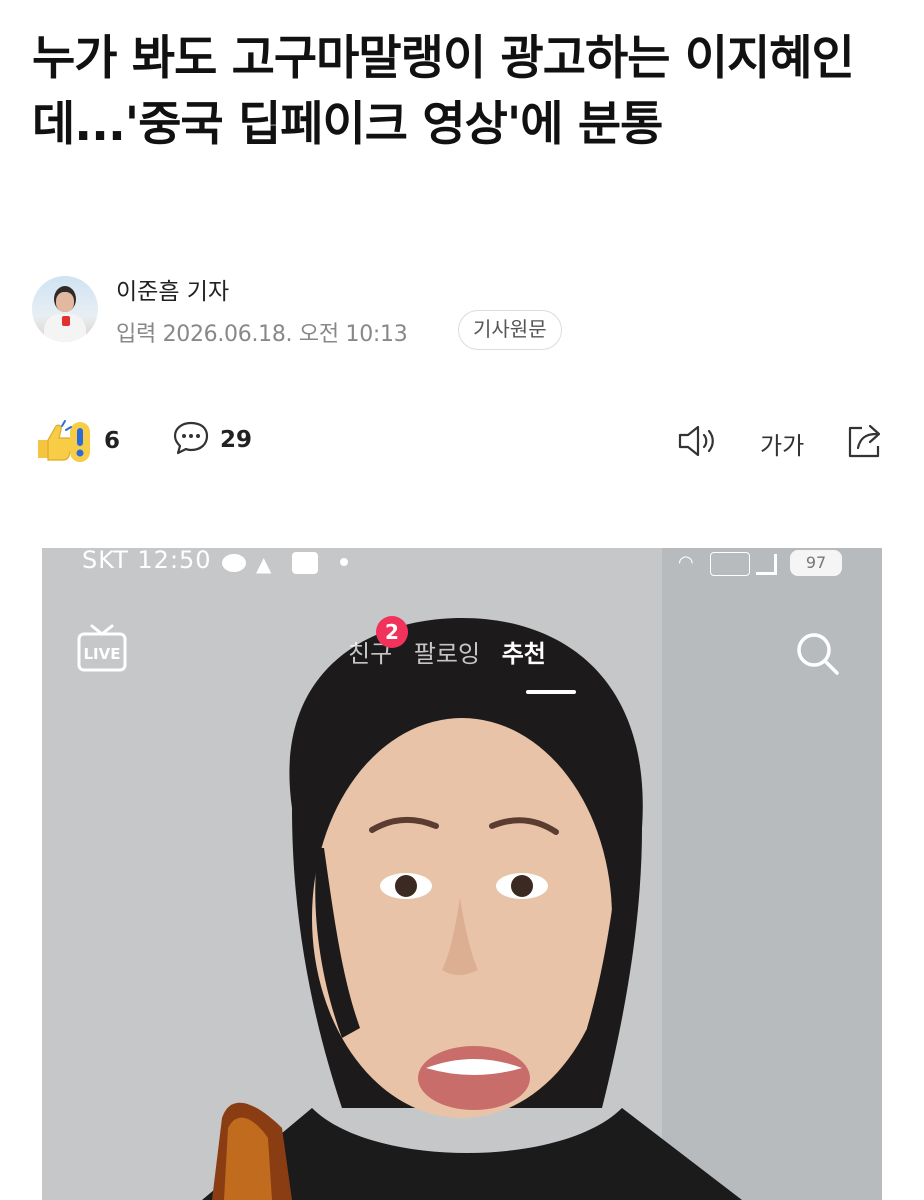 This screenshot has height=1200, width=924. What do you see at coordinates (782, 443) in the screenshot?
I see `font-size-button: 가가` at bounding box center [782, 443].